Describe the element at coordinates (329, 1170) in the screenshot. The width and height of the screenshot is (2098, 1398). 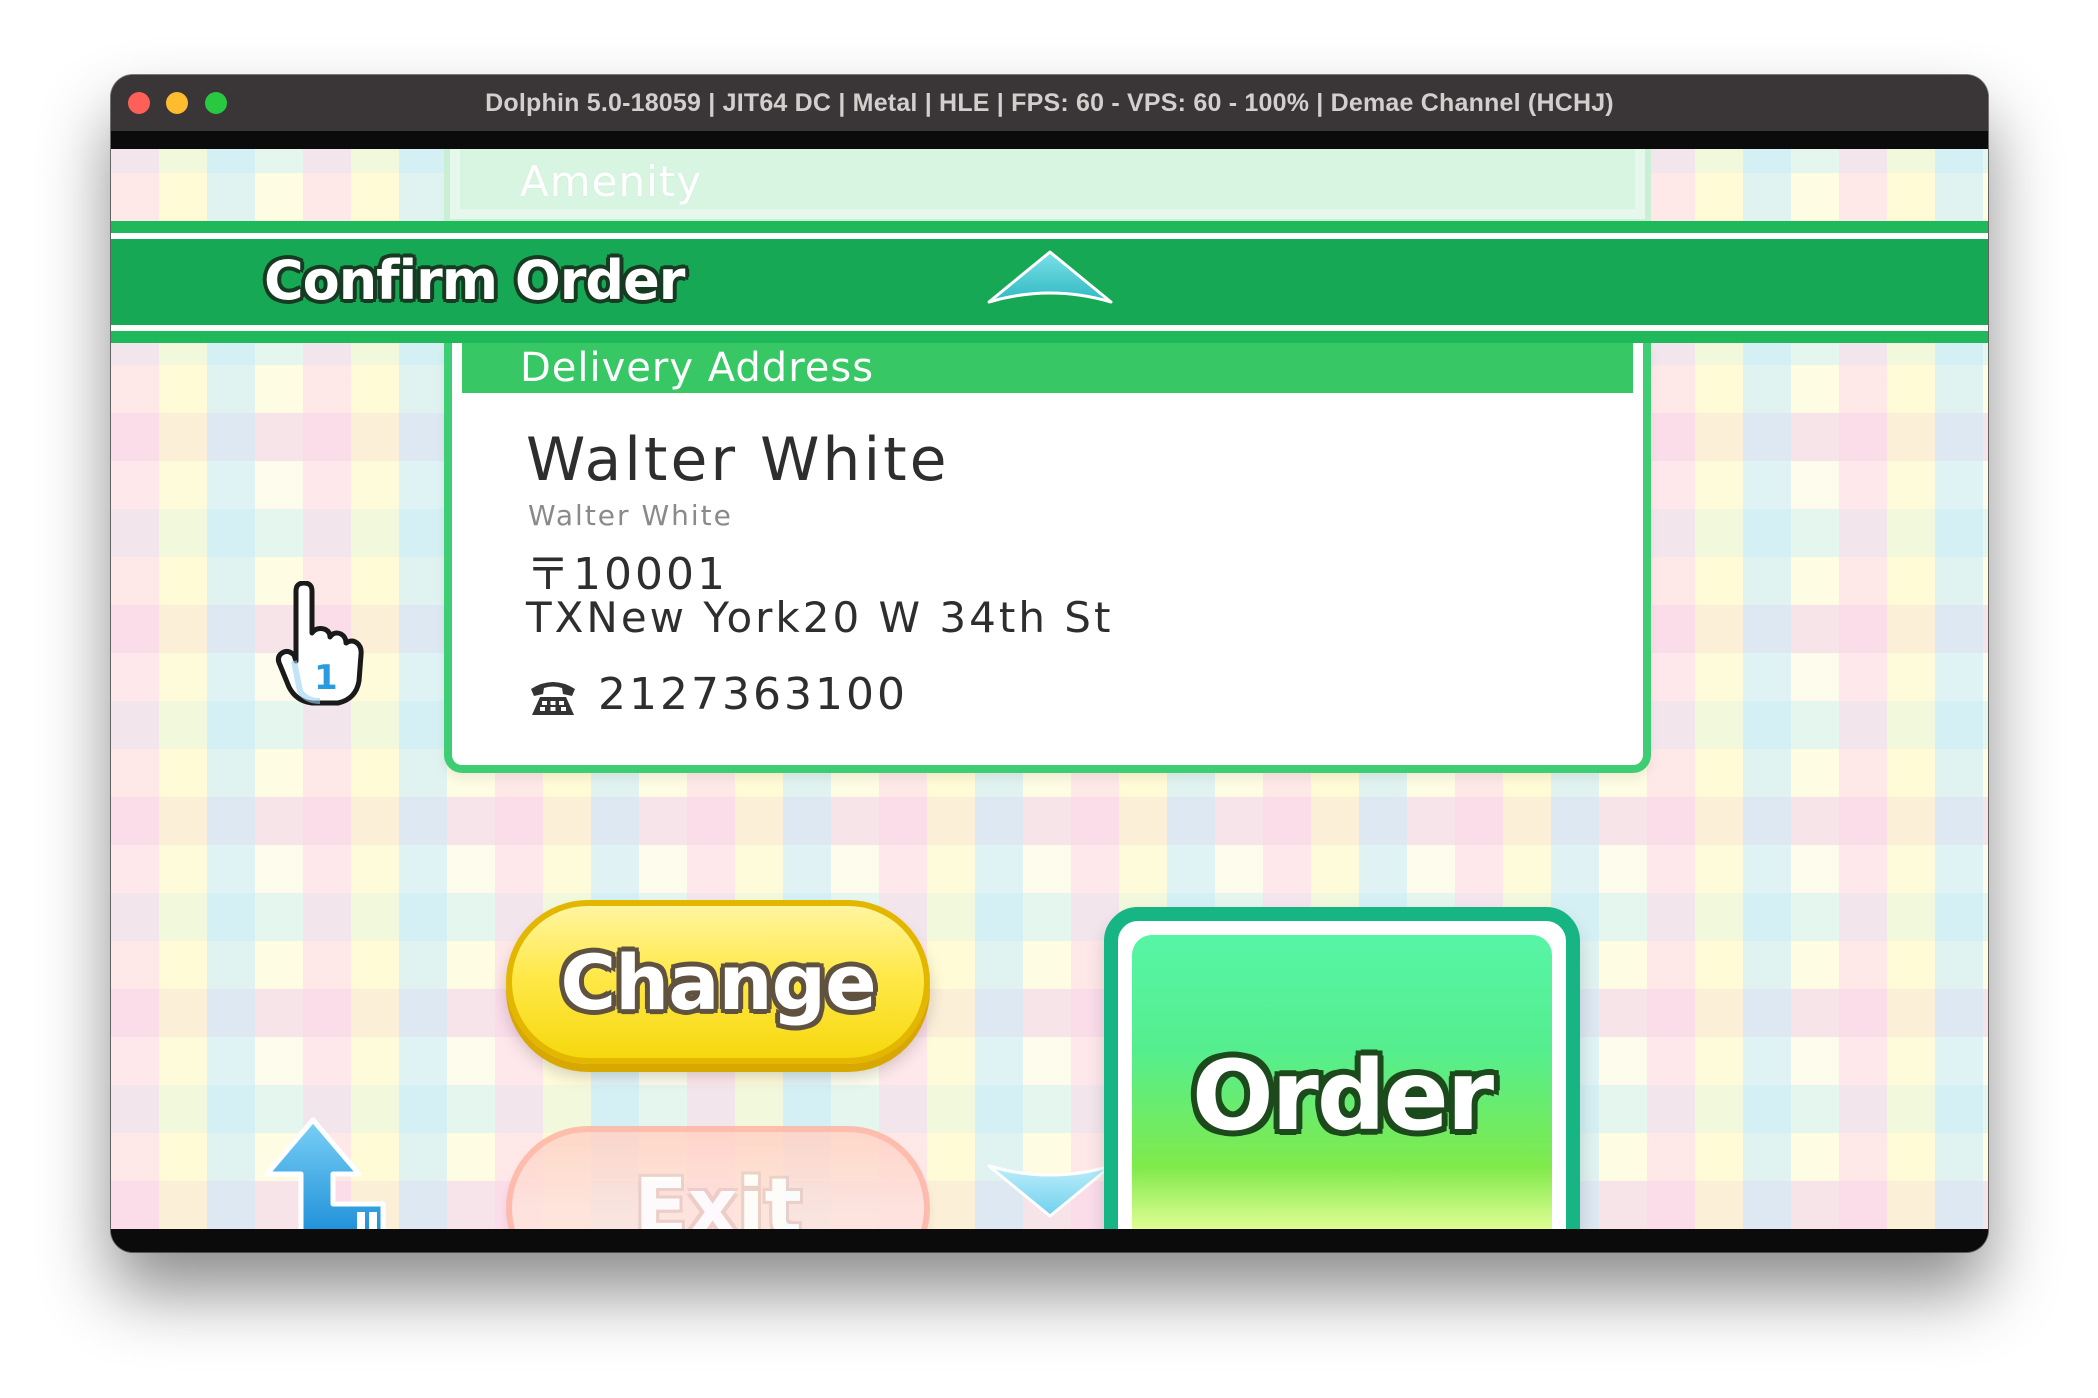
I see `back-arrow-icon` at that location.